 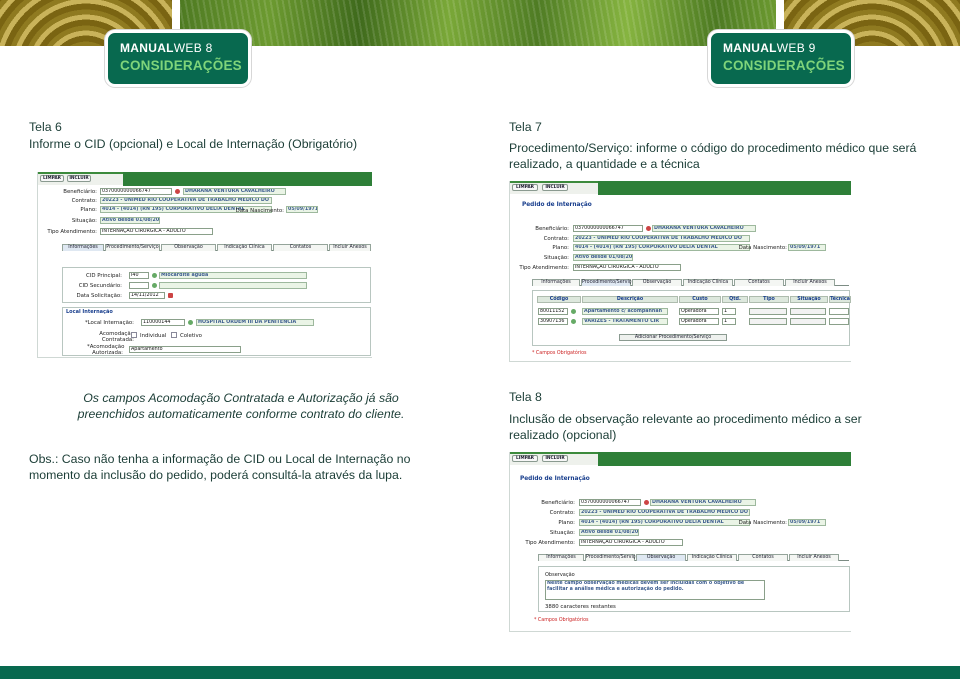 I want to click on row2-custo-select: Operadora, so click(x=699, y=321).